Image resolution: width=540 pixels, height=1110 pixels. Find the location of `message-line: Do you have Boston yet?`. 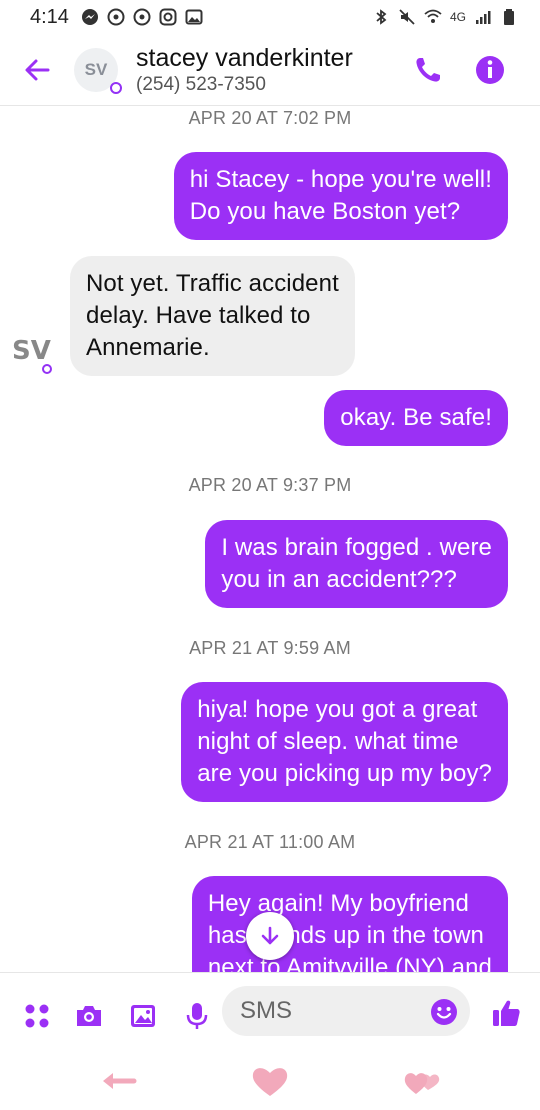

message-line: Do you have Boston yet? is located at coordinates (325, 211).